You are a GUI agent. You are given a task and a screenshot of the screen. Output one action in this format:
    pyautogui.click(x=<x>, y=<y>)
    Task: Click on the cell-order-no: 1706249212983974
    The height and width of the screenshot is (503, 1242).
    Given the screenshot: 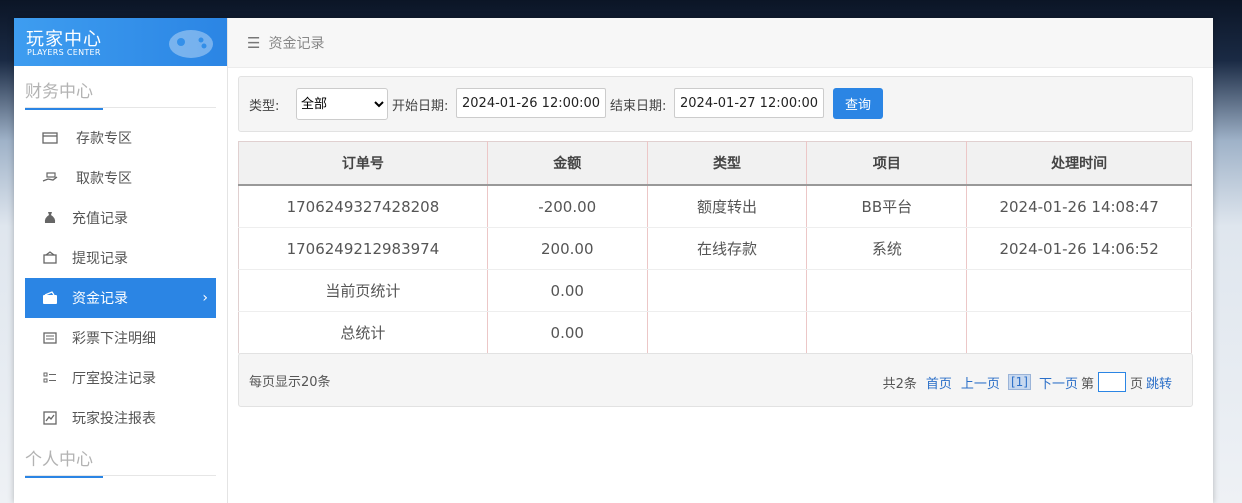 What is the action you would take?
    pyautogui.click(x=363, y=248)
    